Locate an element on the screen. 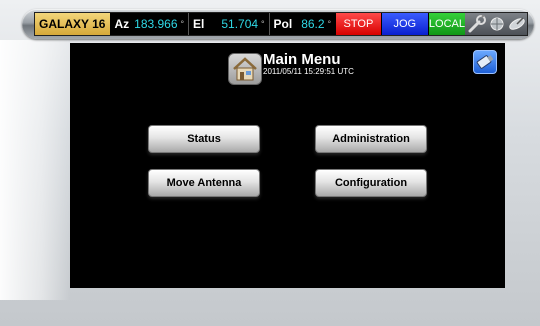 This screenshot has height=326, width=540. satellite-dish-icon is located at coordinates (517, 24).